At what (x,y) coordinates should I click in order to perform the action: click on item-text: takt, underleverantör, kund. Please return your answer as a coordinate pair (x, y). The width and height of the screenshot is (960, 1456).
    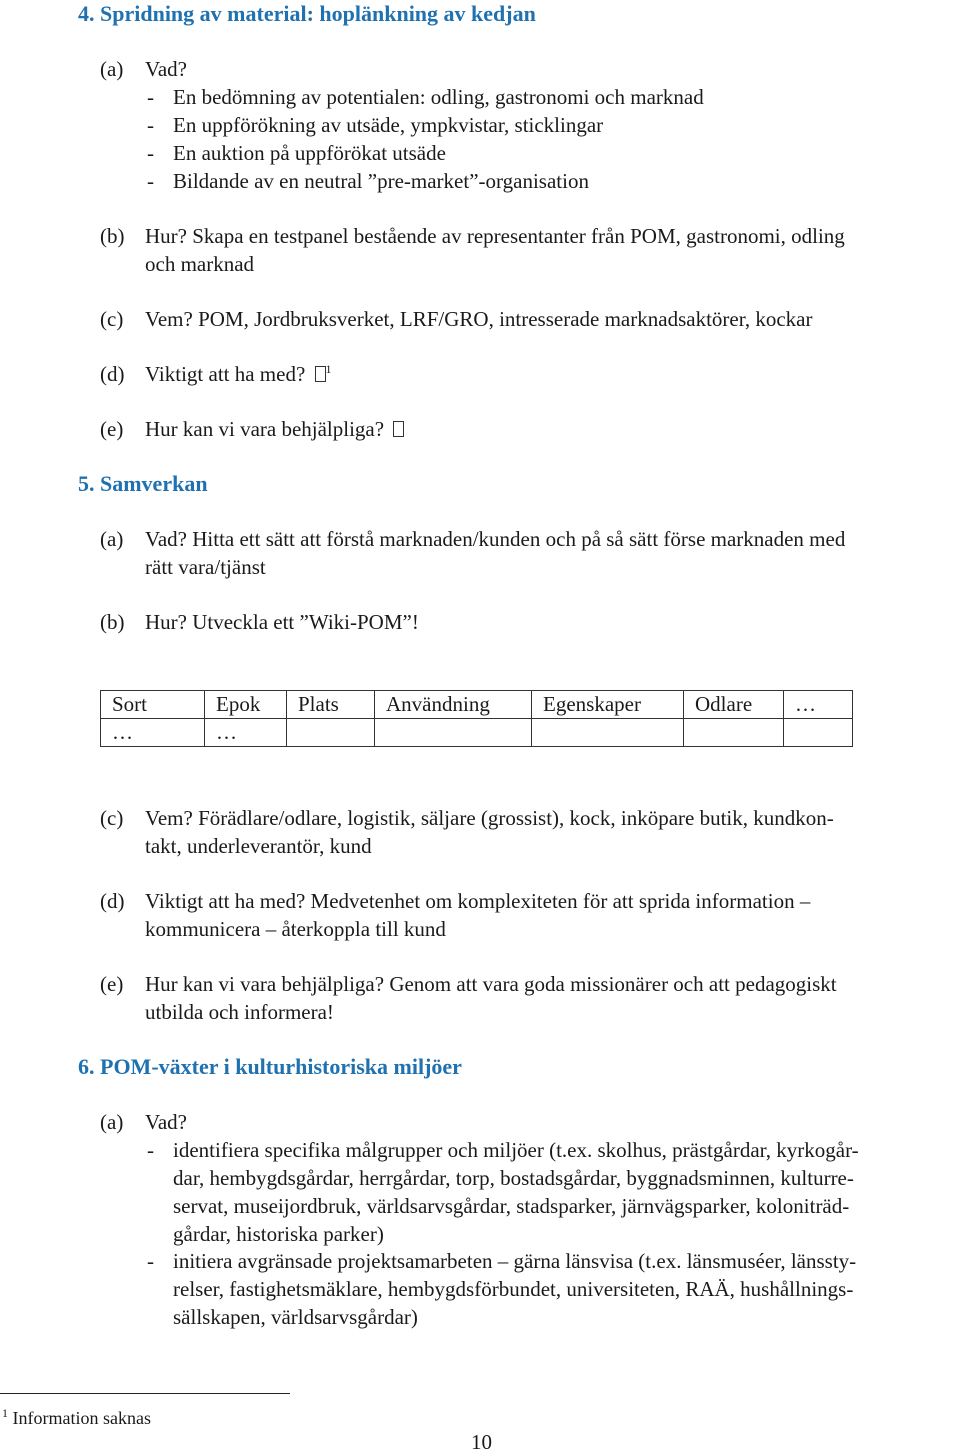
    Looking at the image, I should click on (258, 846).